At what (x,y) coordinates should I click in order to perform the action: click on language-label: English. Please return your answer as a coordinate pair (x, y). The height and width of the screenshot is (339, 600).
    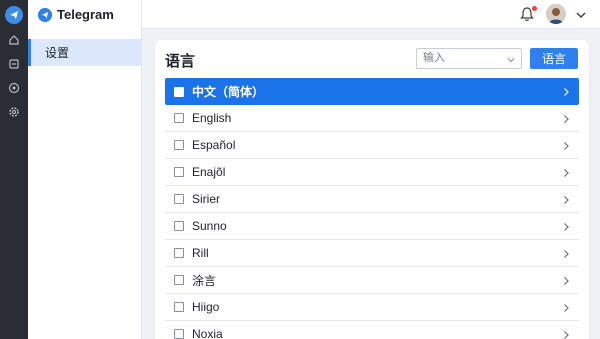
    Looking at the image, I should click on (212, 118).